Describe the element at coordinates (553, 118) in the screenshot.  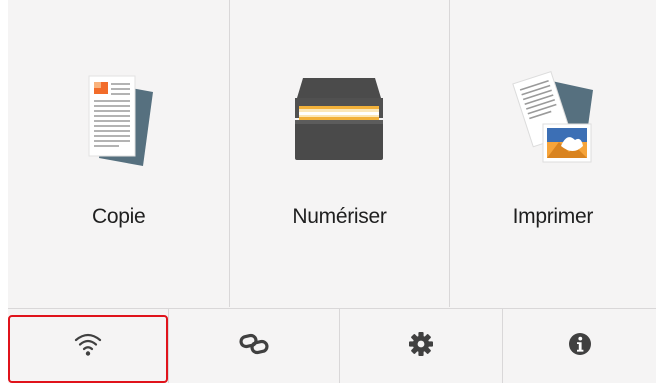
I see `print-photo-icon` at that location.